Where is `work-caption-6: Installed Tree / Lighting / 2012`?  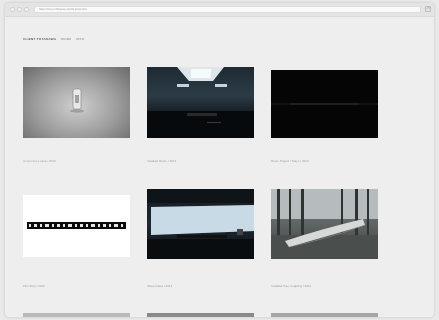
work-caption-6: Installed Tree / Lighting / 2012 is located at coordinates (291, 286).